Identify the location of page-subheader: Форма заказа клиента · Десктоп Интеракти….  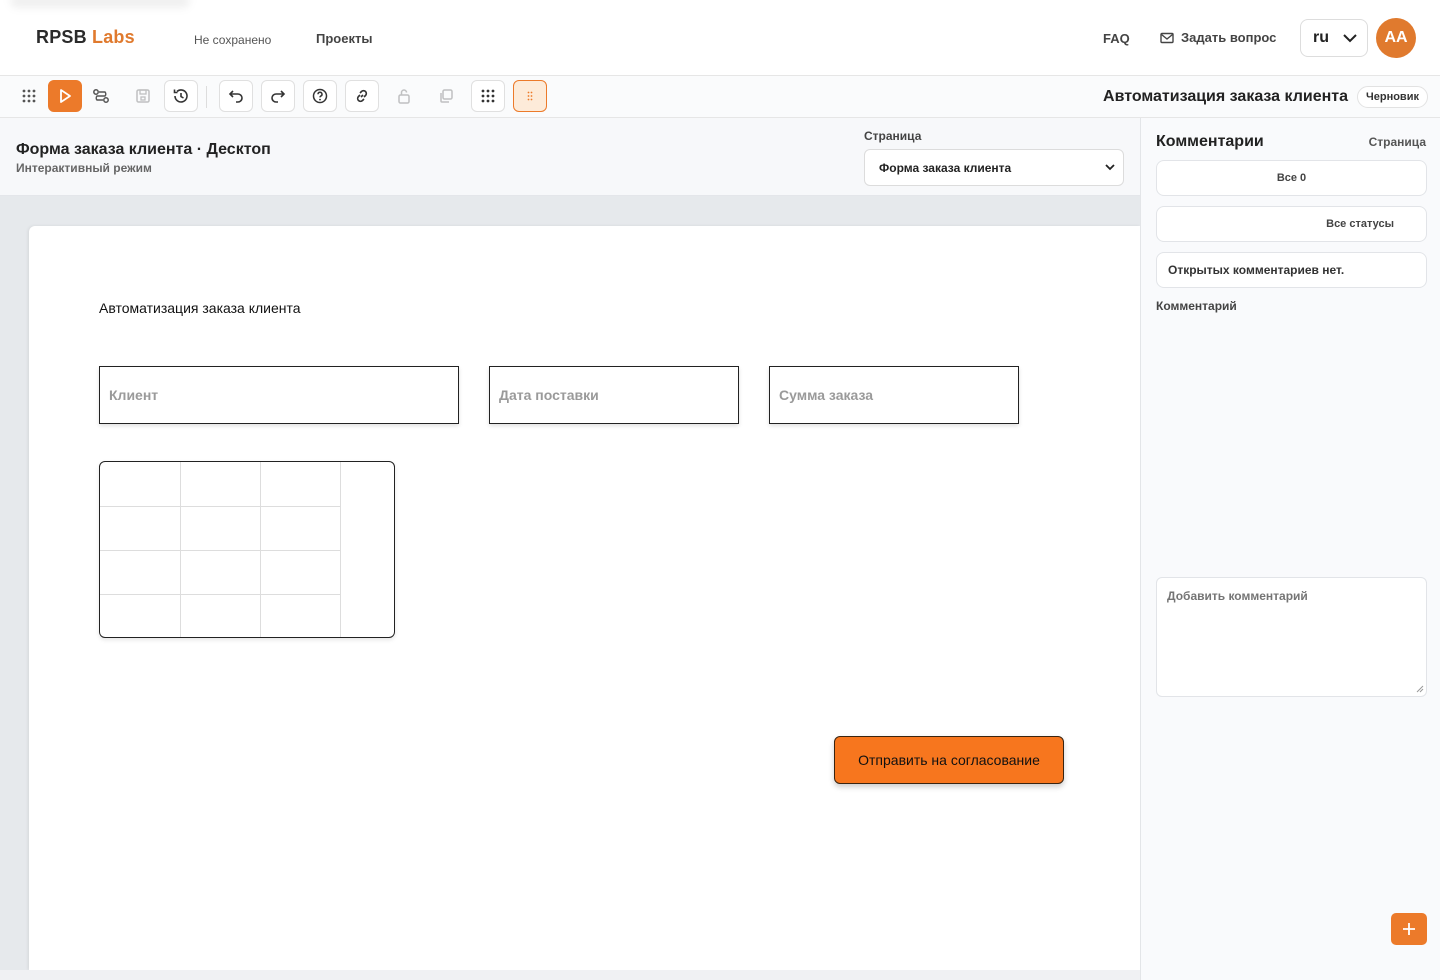
(570, 157).